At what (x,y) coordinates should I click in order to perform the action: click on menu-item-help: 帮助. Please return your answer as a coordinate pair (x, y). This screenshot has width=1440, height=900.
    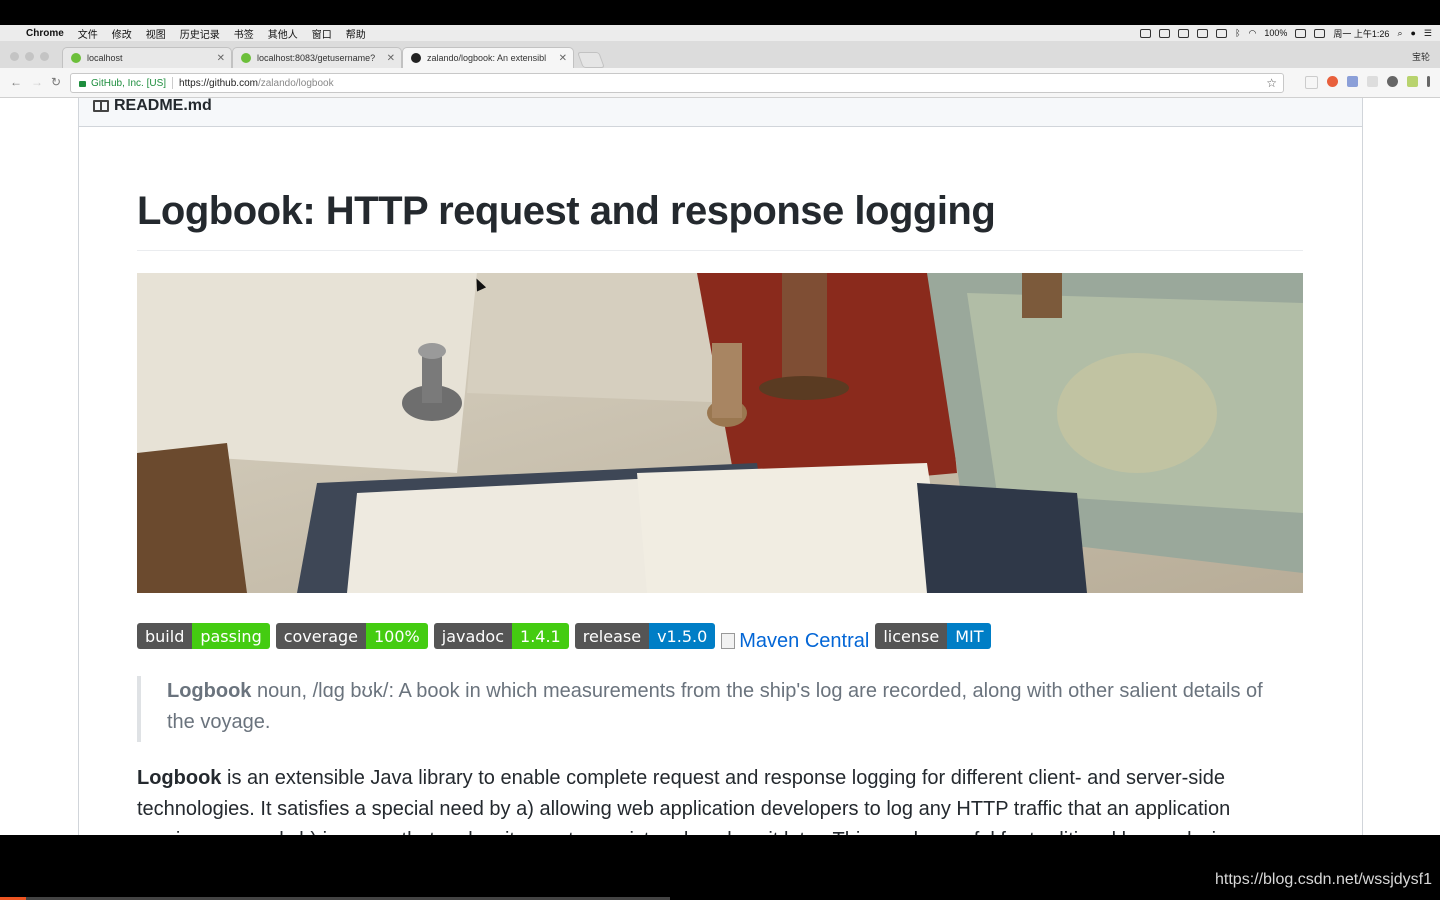
    Looking at the image, I should click on (356, 33).